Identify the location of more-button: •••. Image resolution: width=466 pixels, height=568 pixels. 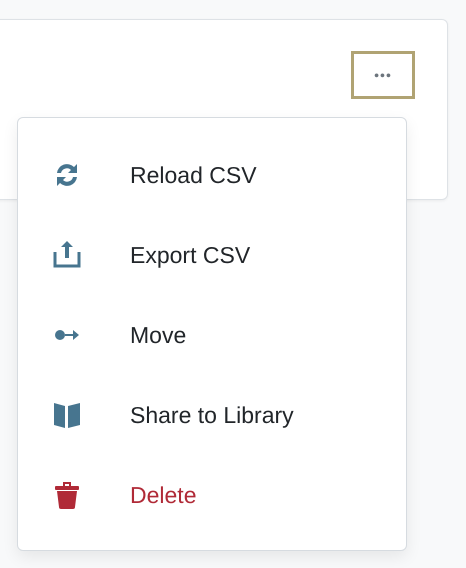
(383, 75).